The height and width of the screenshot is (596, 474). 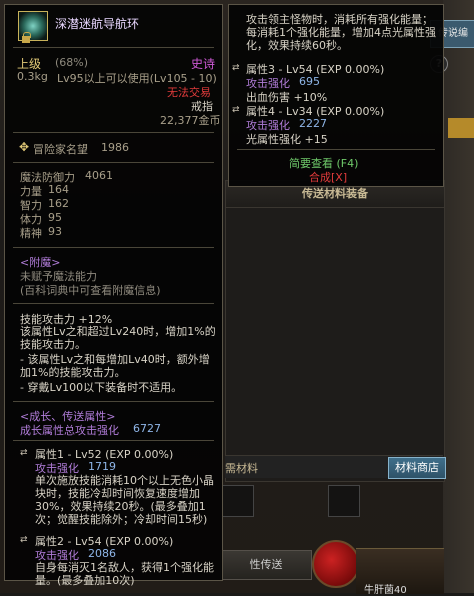 I want to click on medal-icon: ✥, so click(x=24, y=147).